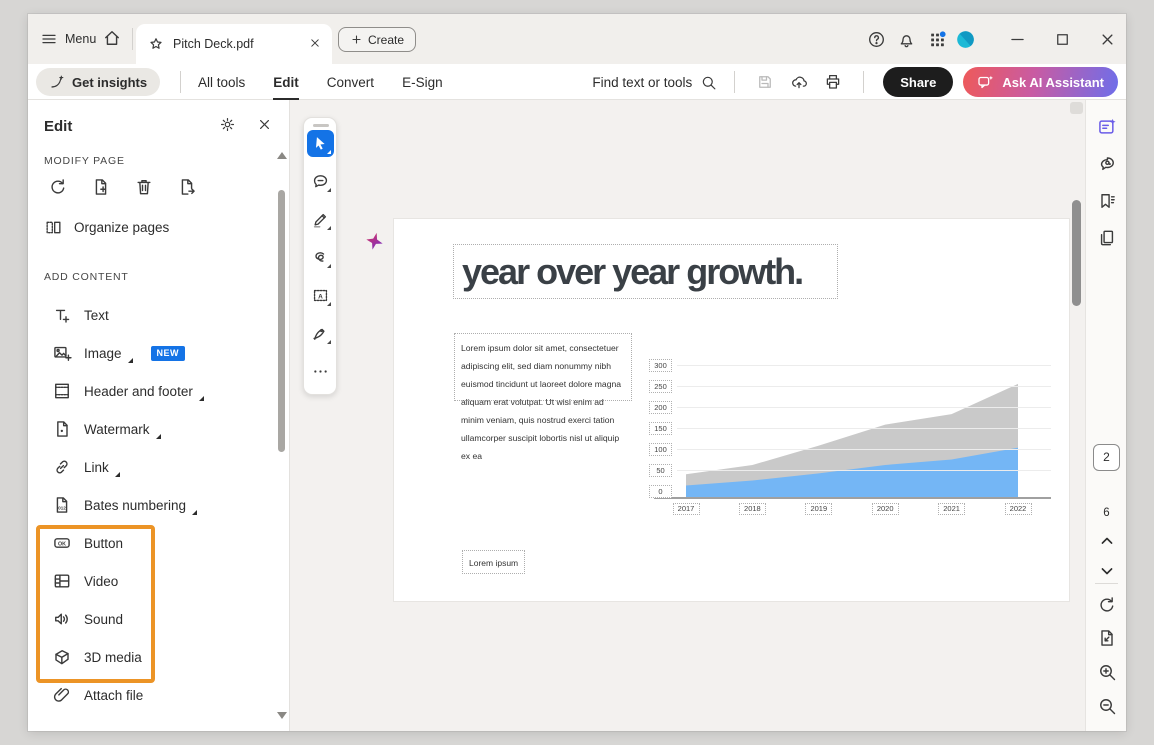 The height and width of the screenshot is (745, 1154). I want to click on x-axis-tick-label: 2020, so click(885, 509).